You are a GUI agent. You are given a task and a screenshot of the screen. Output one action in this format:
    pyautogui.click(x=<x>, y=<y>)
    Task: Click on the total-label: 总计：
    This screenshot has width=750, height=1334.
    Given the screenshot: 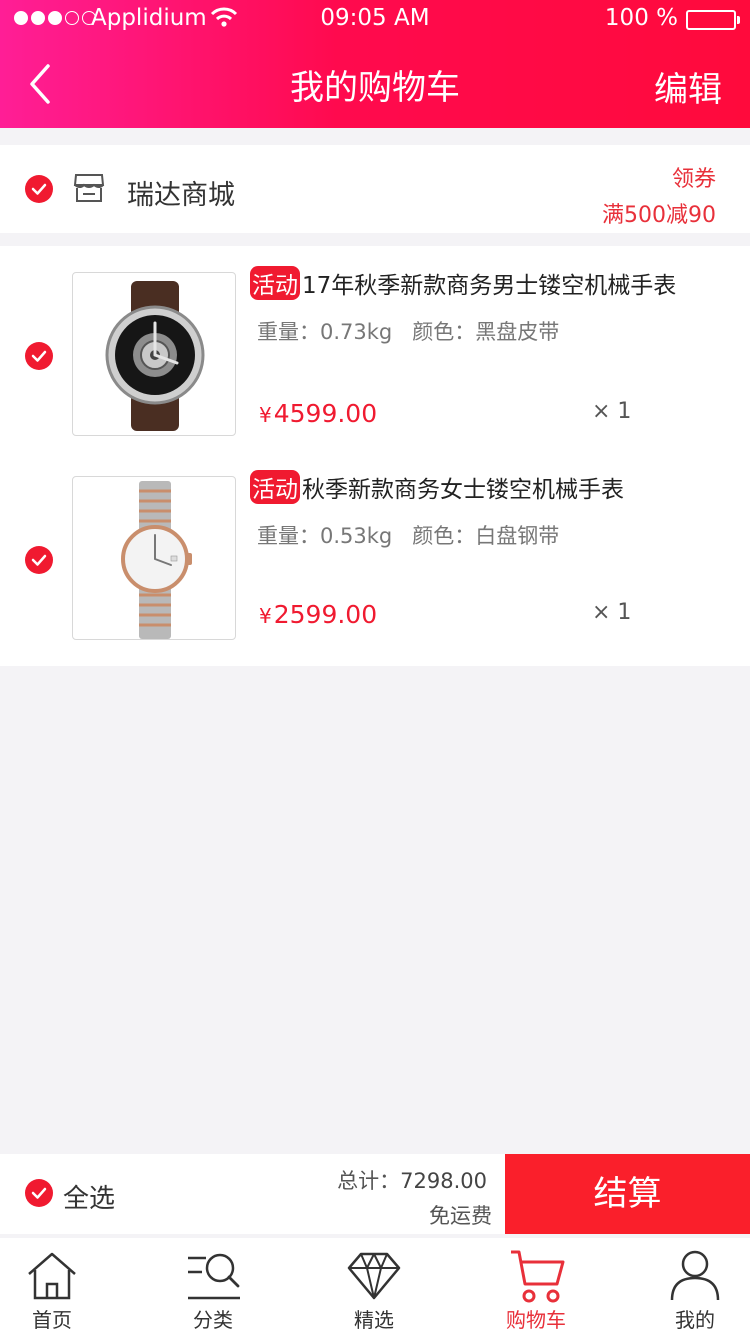 What is the action you would take?
    pyautogui.click(x=369, y=1181)
    